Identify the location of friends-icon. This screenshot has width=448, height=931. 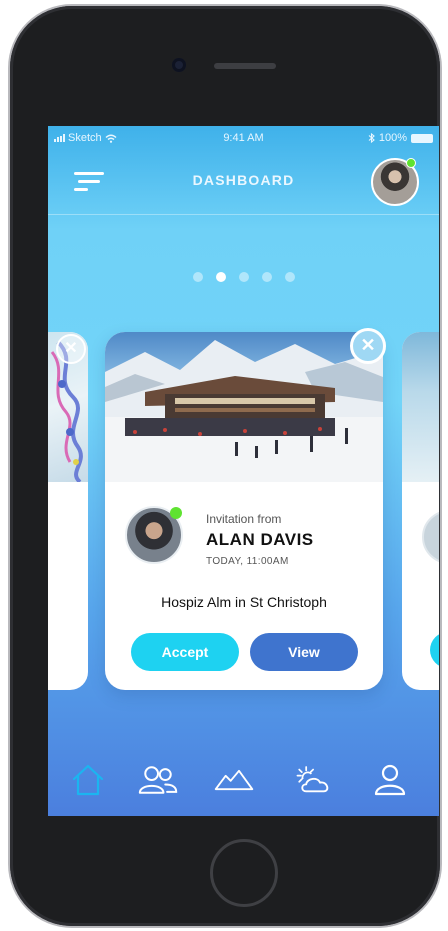
(158, 780).